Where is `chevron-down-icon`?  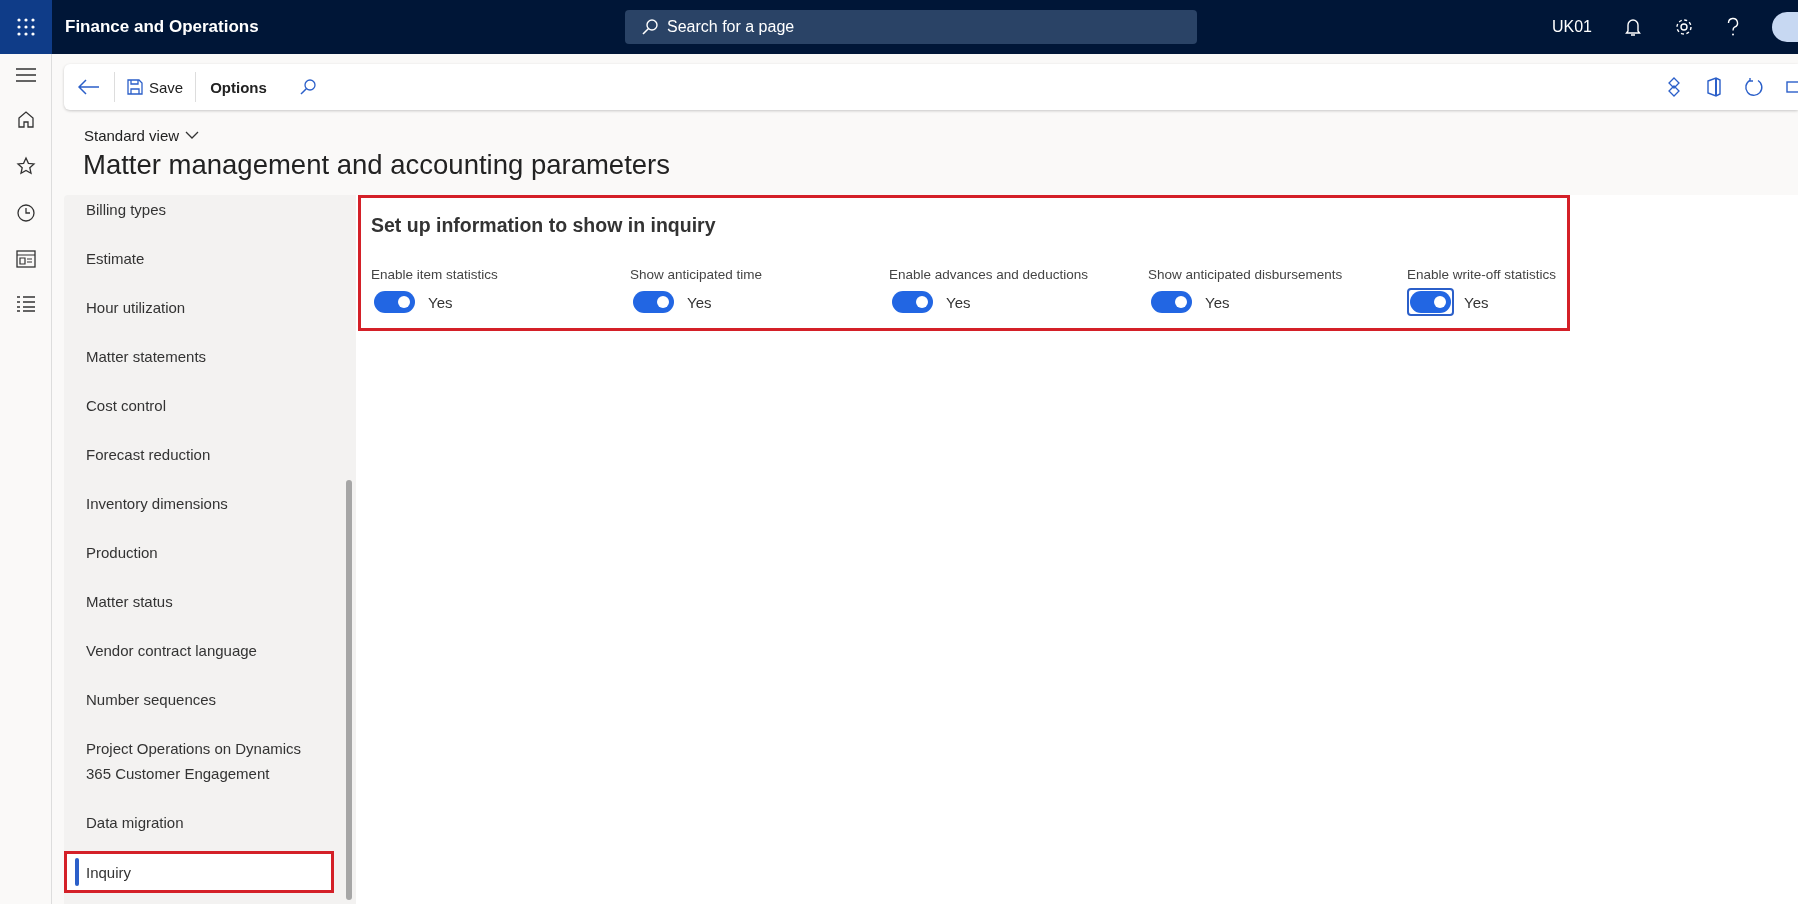 chevron-down-icon is located at coordinates (192, 135).